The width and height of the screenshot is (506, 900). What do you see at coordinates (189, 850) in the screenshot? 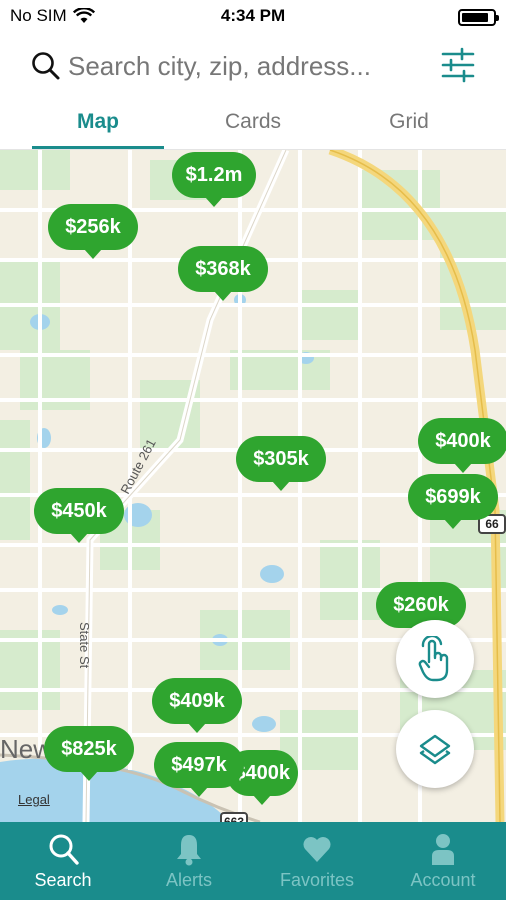
I see `bell-icon` at bounding box center [189, 850].